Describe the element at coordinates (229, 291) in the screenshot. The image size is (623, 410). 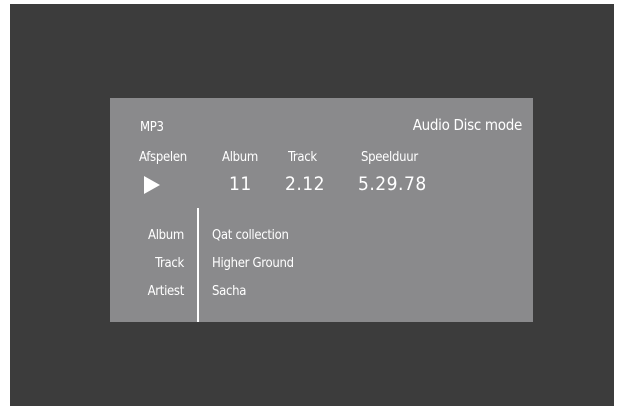
I see `artist-name-value: Sacha` at that location.